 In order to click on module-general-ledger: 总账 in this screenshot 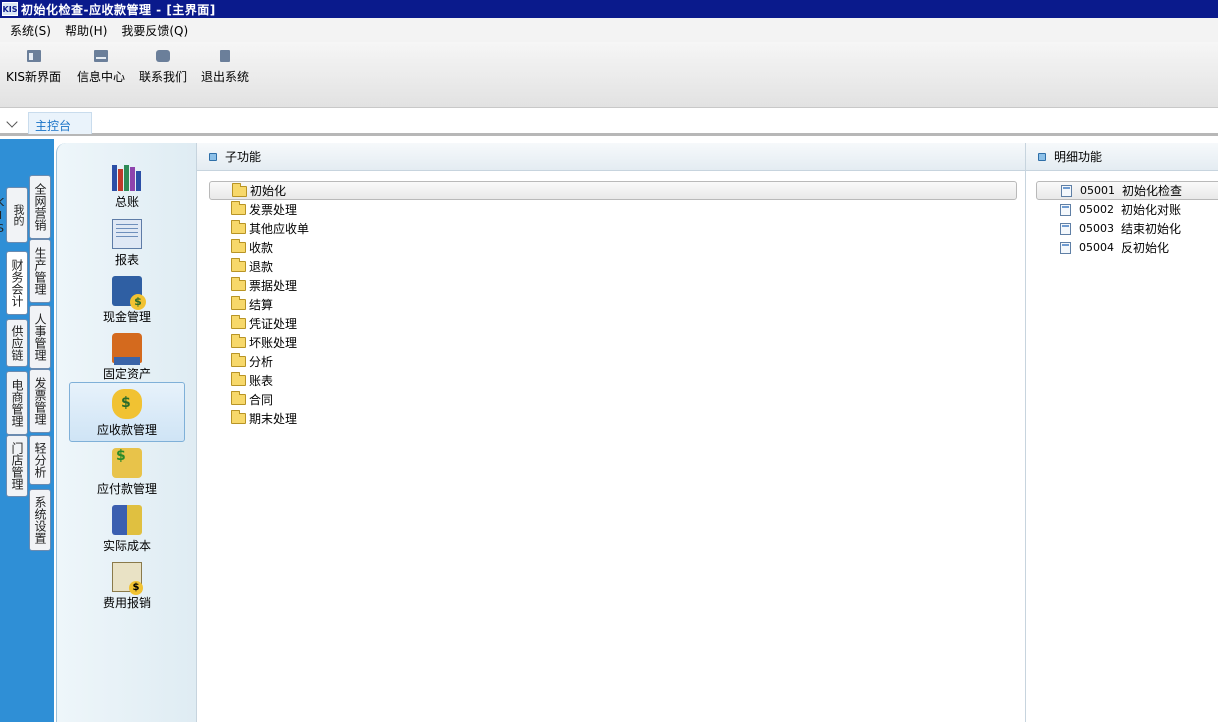, I will do `click(127, 184)`.